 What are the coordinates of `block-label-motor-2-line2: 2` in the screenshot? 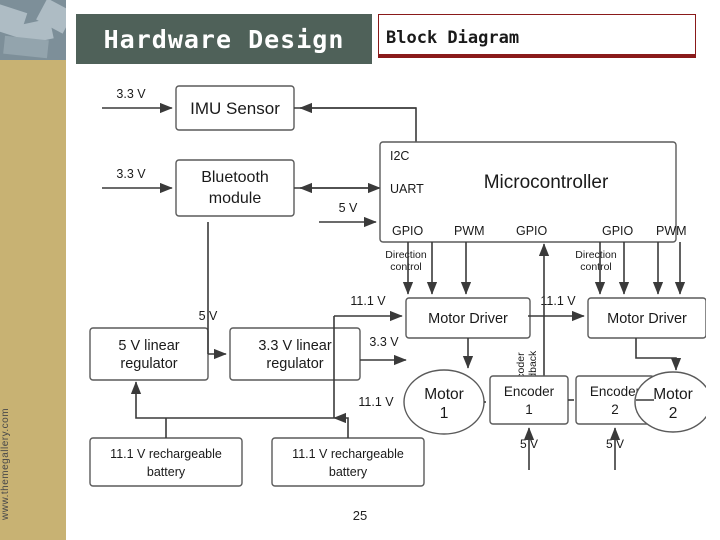 It's located at (673, 413).